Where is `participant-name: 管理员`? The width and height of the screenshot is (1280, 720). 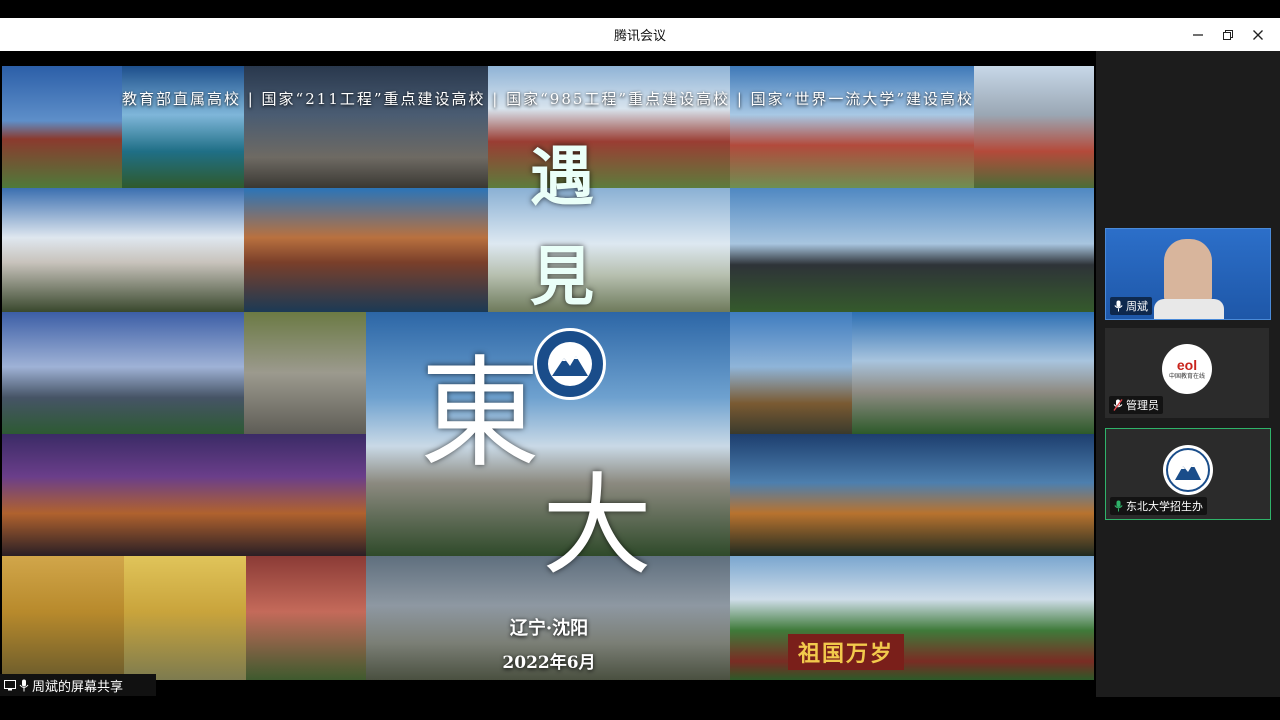 participant-name: 管理员 is located at coordinates (1142, 405).